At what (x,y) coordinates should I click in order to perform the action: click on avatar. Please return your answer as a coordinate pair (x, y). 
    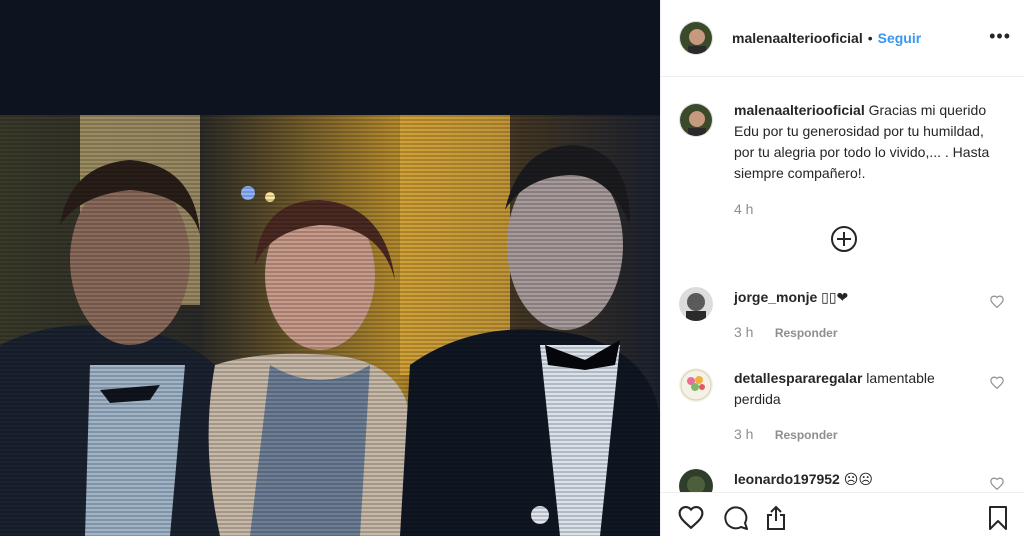
    Looking at the image, I should click on (696, 38).